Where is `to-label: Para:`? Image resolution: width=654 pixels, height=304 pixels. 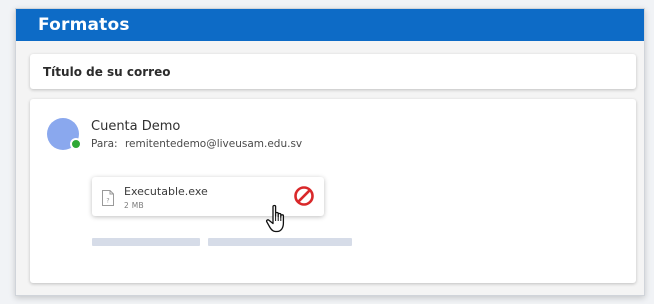 to-label: Para: is located at coordinates (104, 144).